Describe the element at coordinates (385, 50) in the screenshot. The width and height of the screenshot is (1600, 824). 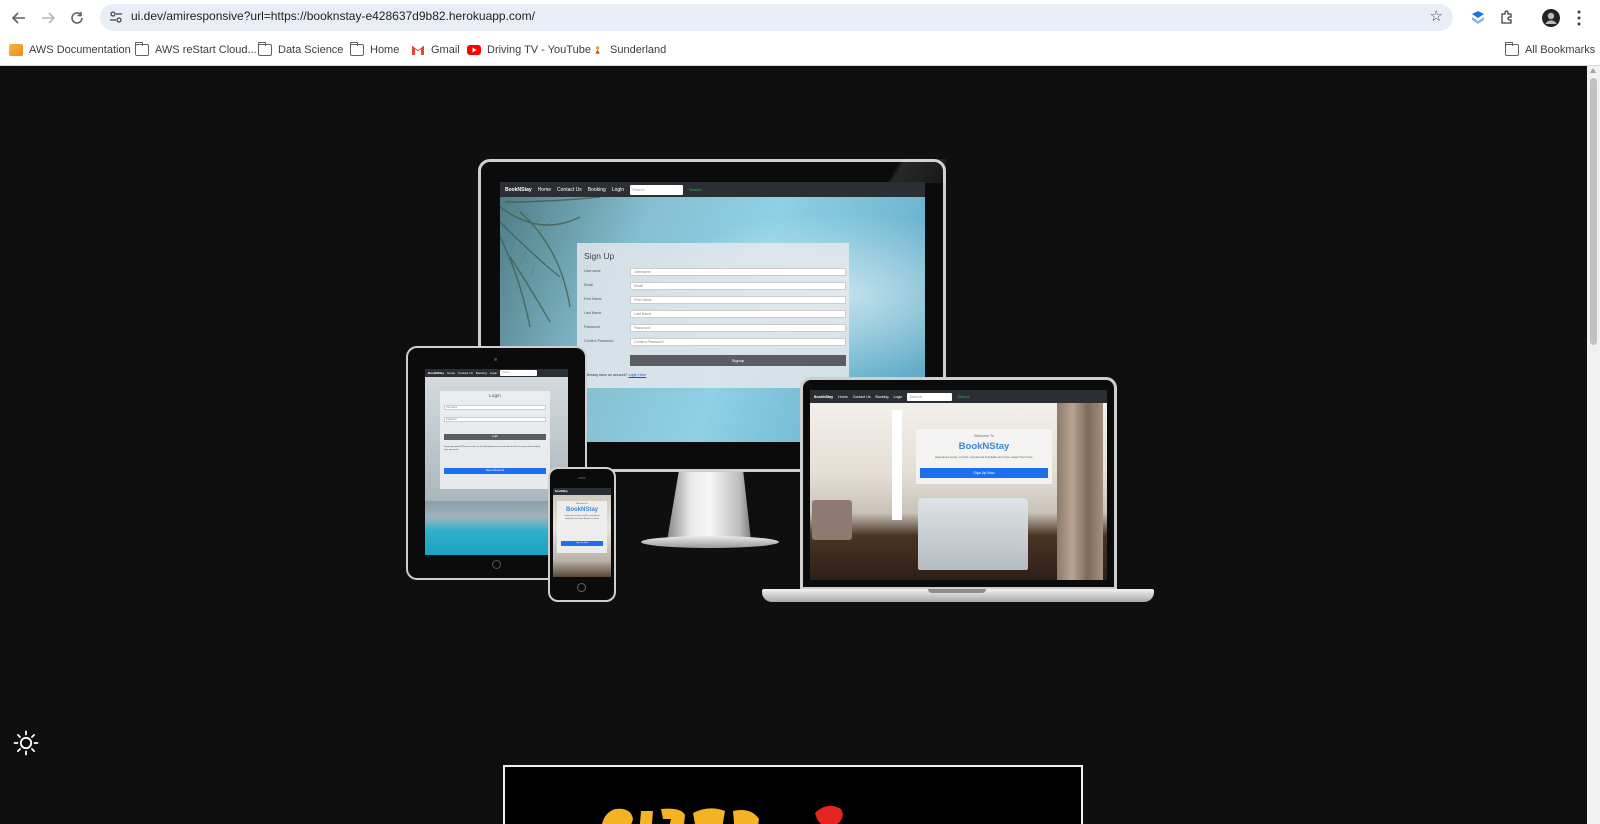
I see `bookmark-label: Home` at that location.